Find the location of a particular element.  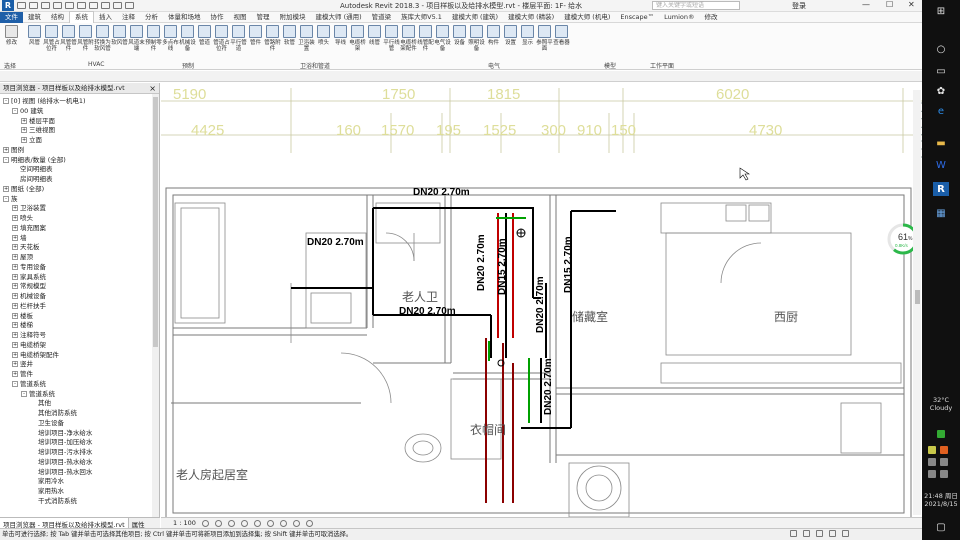

cable-tray-button: 电缆桥架 is located at coordinates (357, 43).